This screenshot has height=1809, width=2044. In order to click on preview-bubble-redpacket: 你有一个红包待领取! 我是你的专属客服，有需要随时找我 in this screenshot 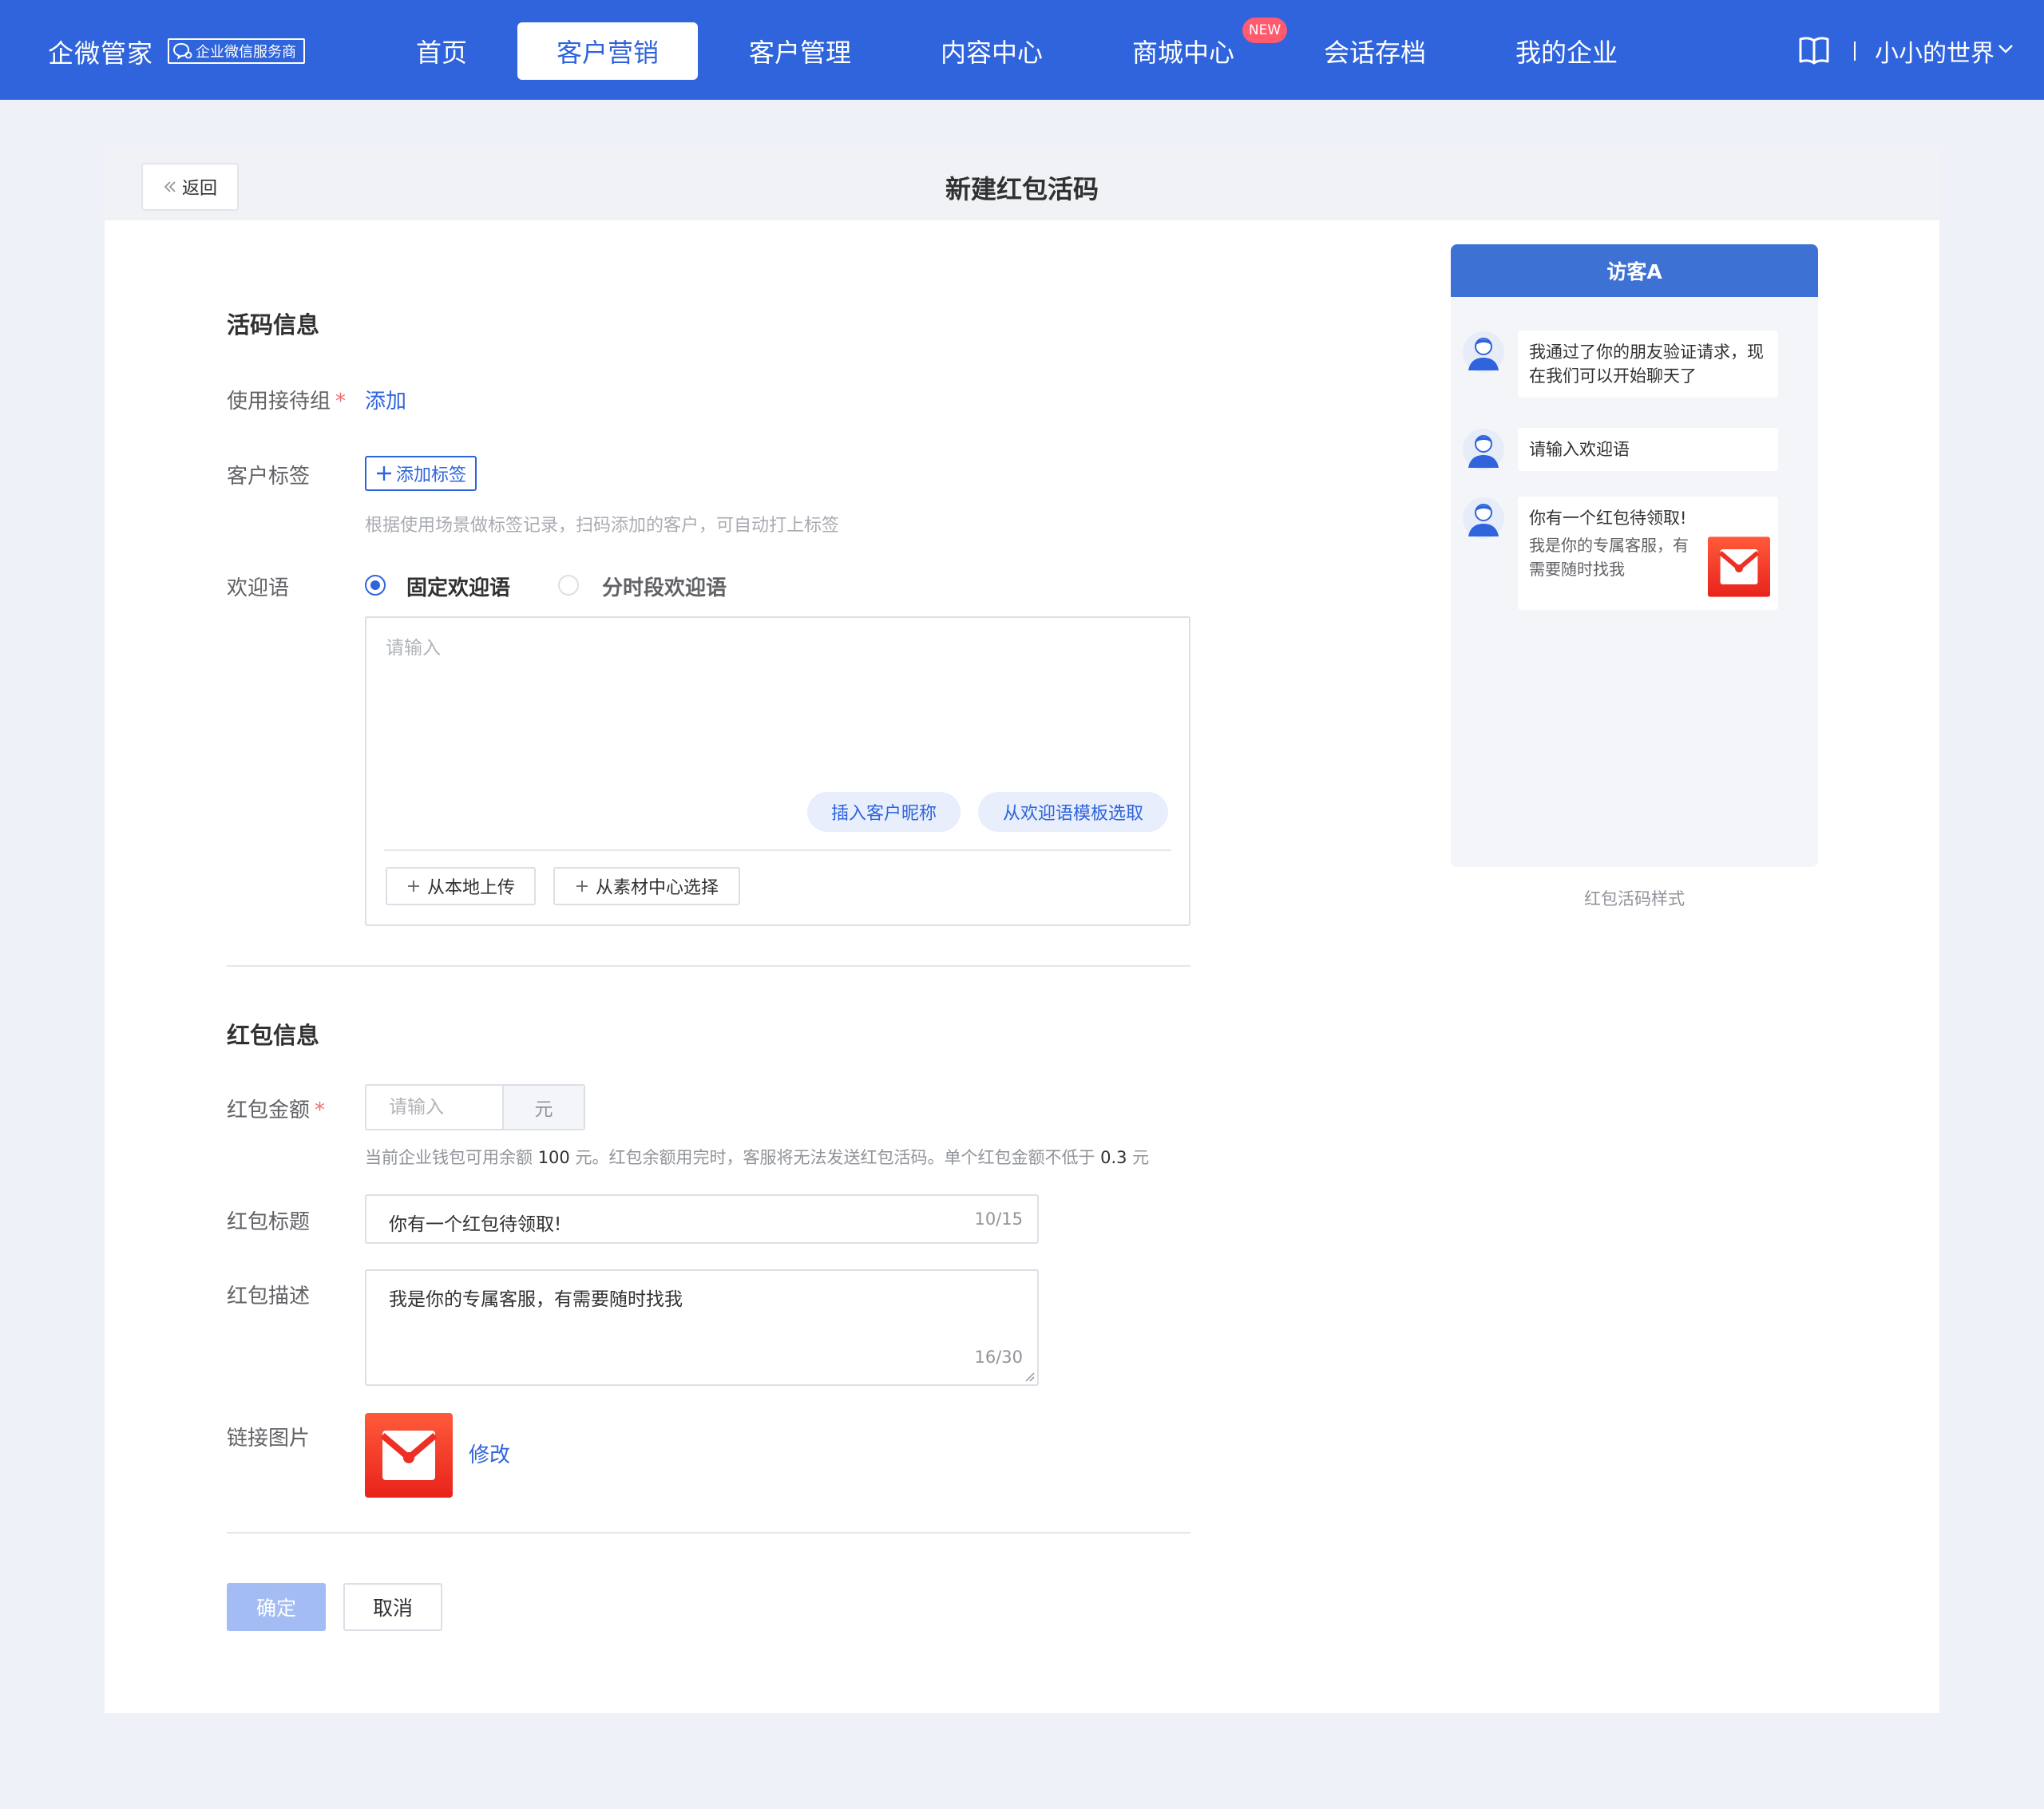, I will do `click(1648, 553)`.